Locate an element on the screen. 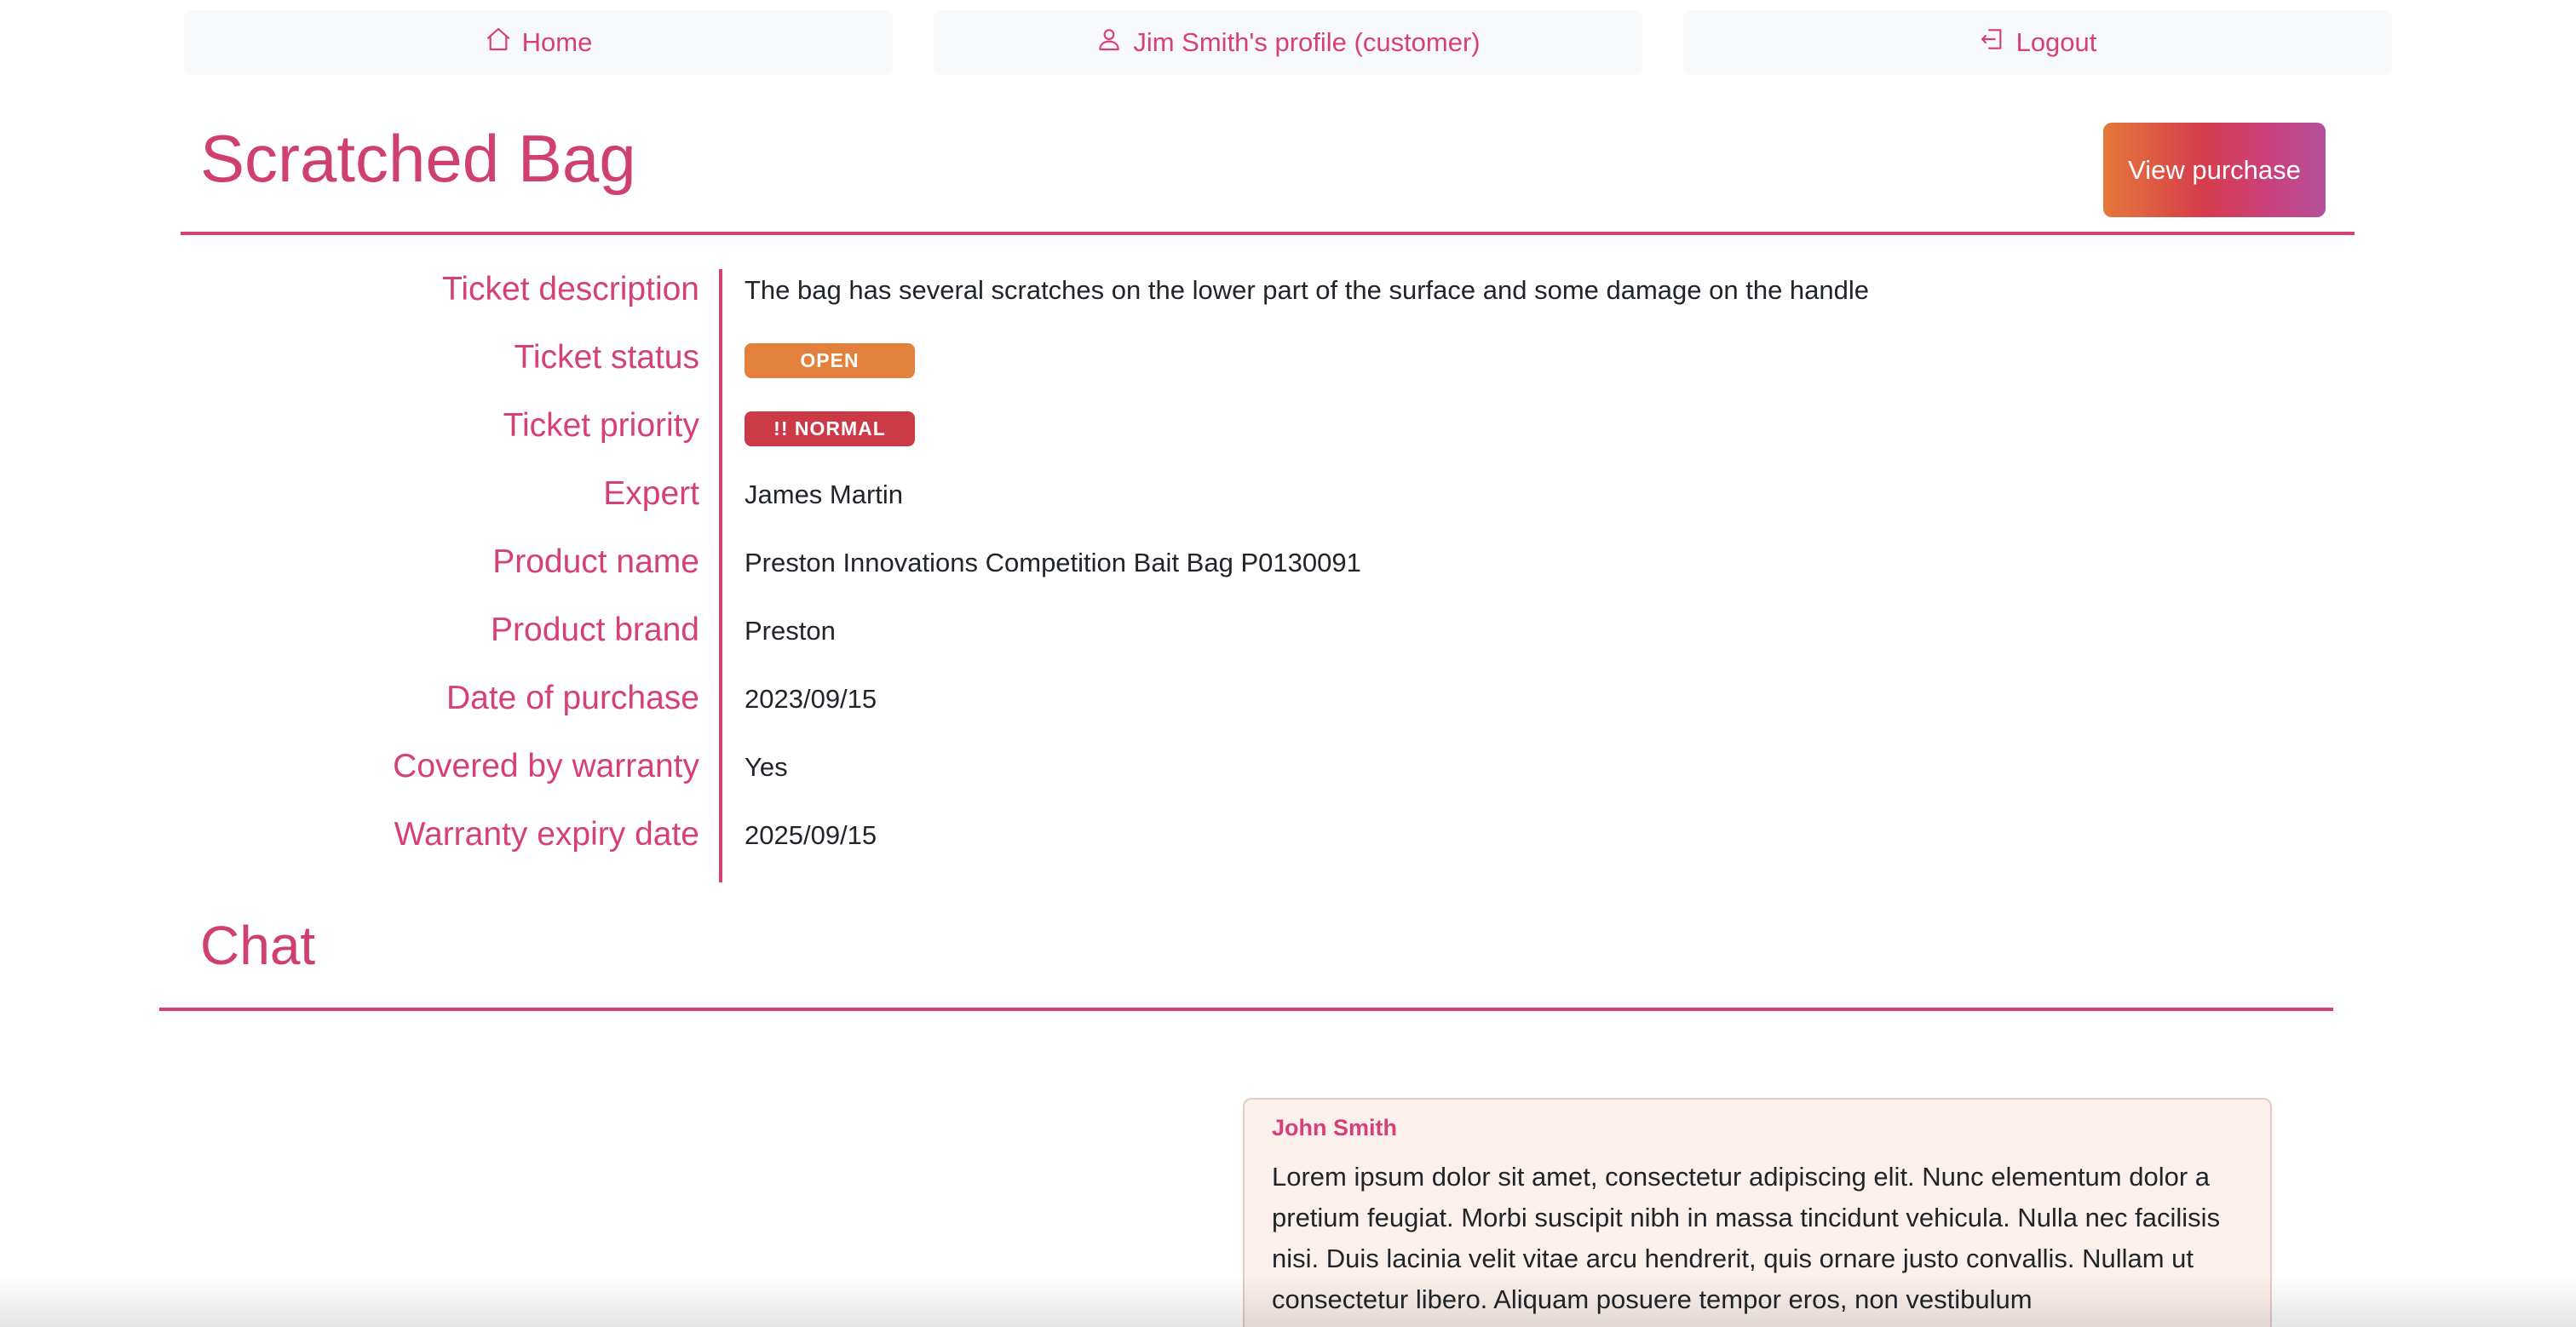  status-badge: OPEN is located at coordinates (830, 360).